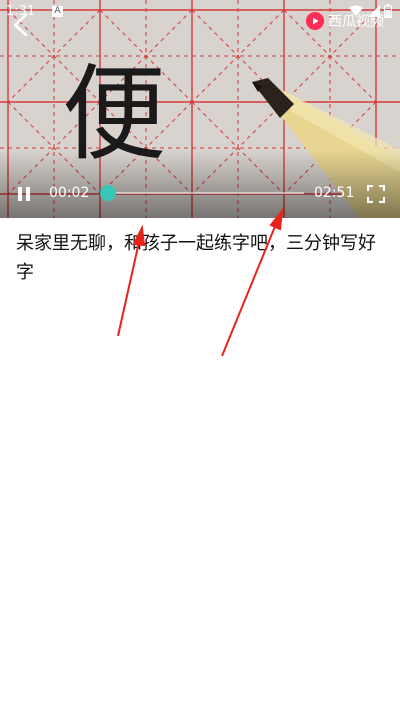 The width and height of the screenshot is (400, 710). Describe the element at coordinates (57, 11) in the screenshot. I see `notification-badge: A` at that location.